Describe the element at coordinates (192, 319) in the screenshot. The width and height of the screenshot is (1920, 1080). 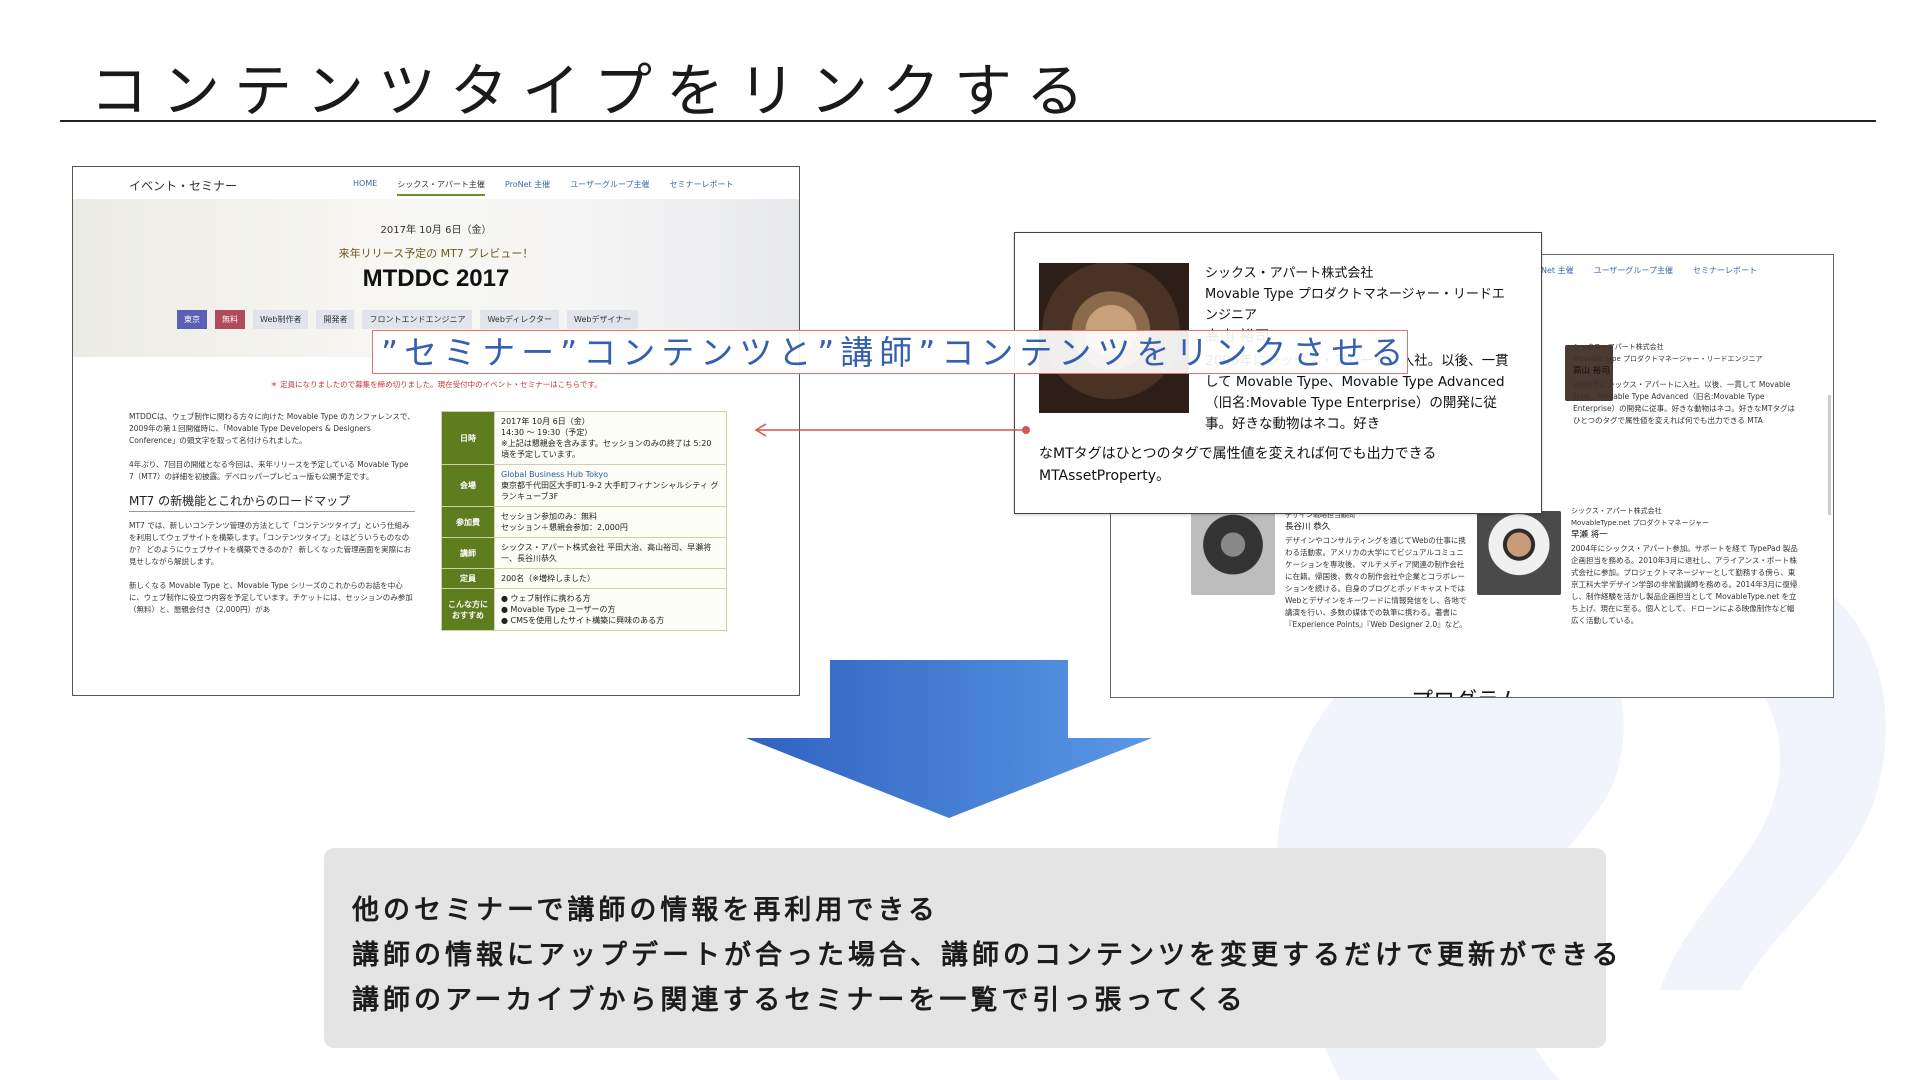
I see `tag-tokyo: 東京` at that location.